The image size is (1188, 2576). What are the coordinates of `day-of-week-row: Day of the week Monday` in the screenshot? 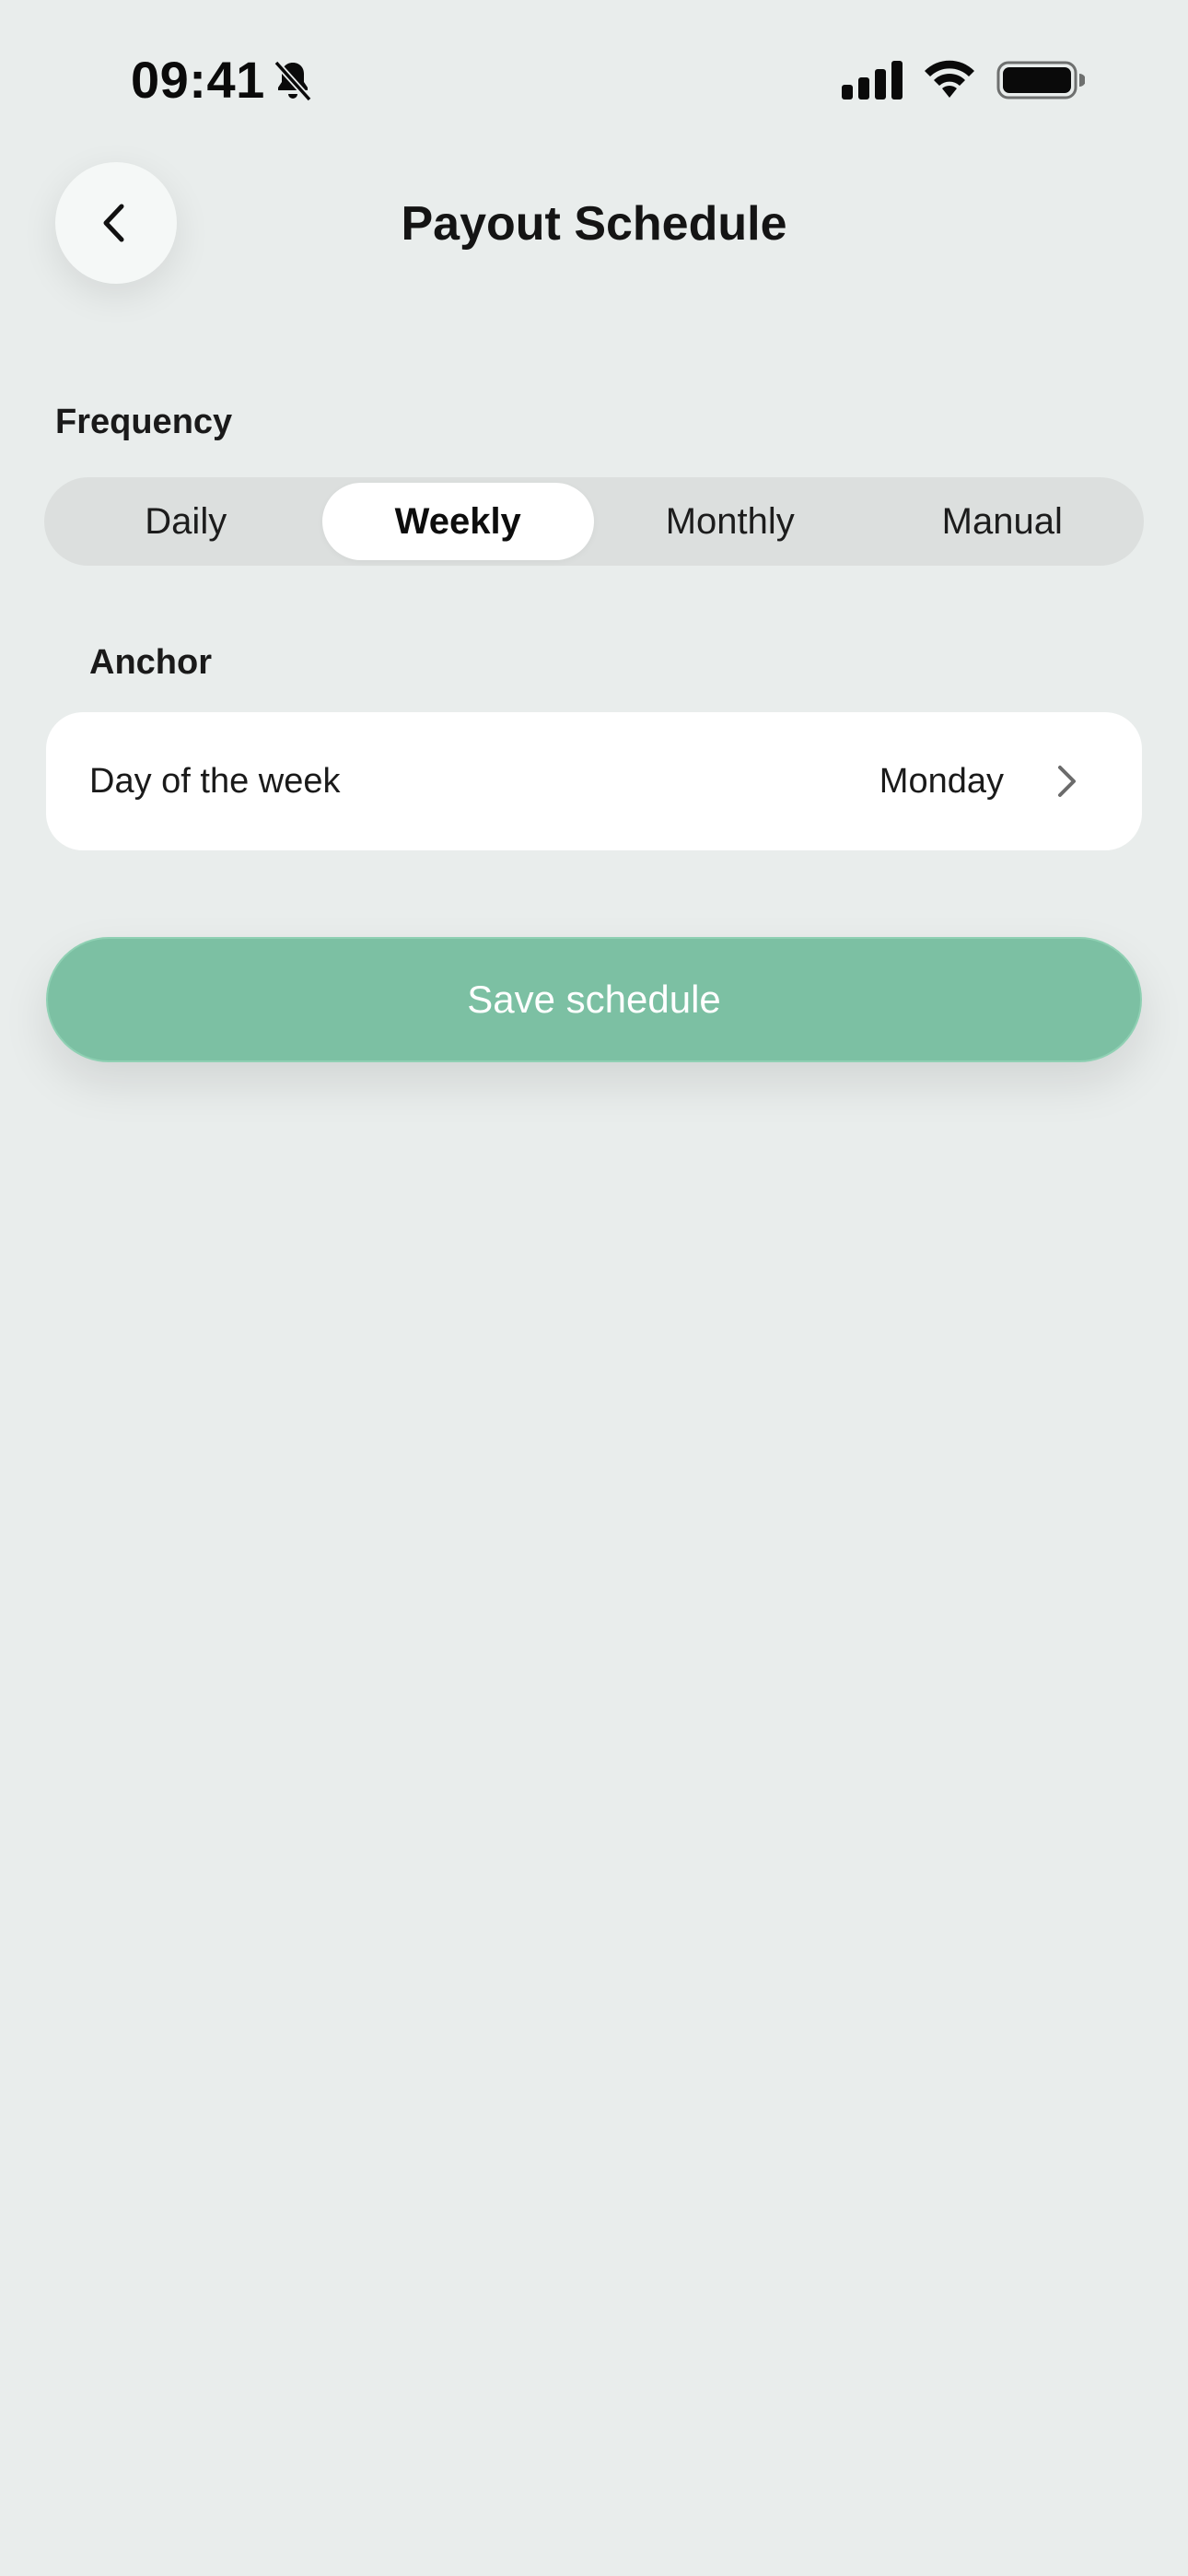 It's located at (594, 781).